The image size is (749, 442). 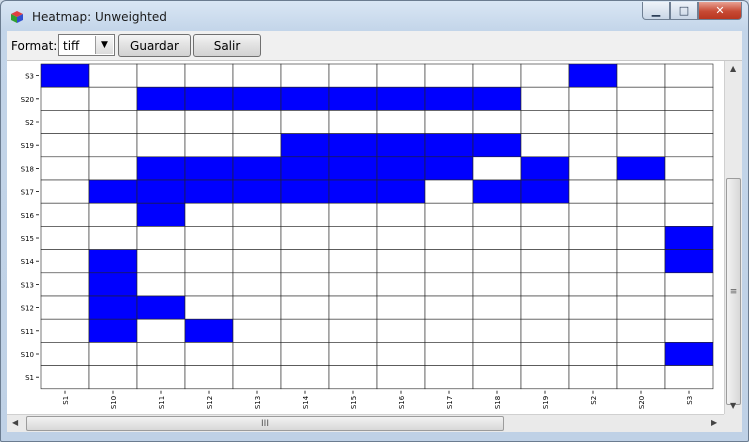 What do you see at coordinates (71, 46) in the screenshot?
I see `format-select-value: tiff` at bounding box center [71, 46].